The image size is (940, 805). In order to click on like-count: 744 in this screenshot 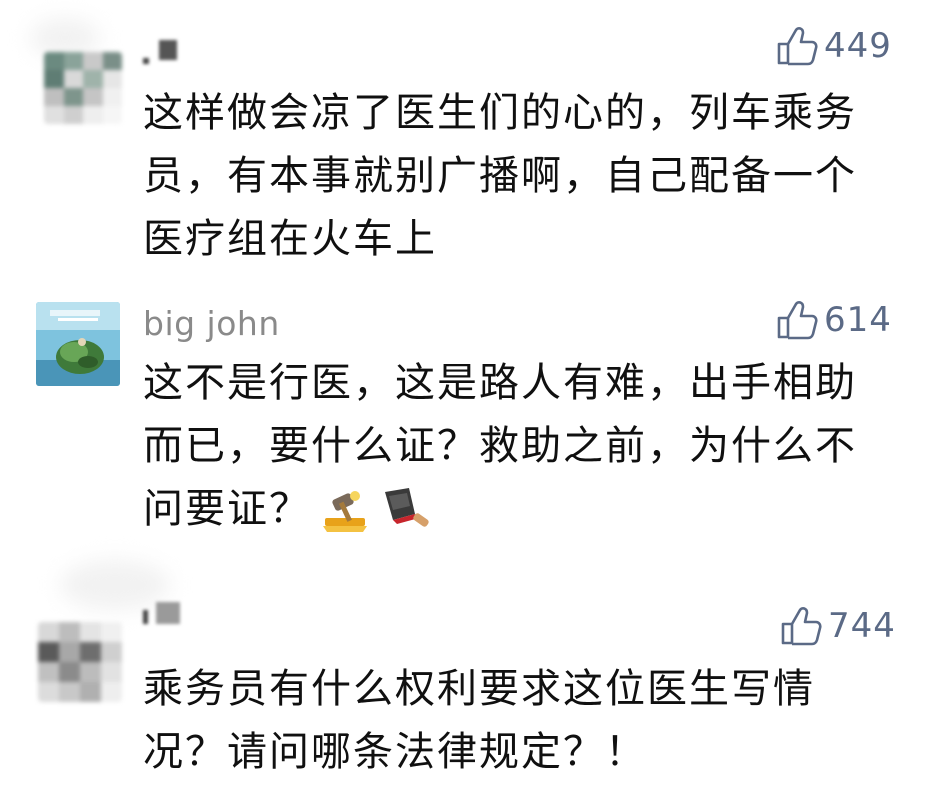, I will do `click(862, 626)`.